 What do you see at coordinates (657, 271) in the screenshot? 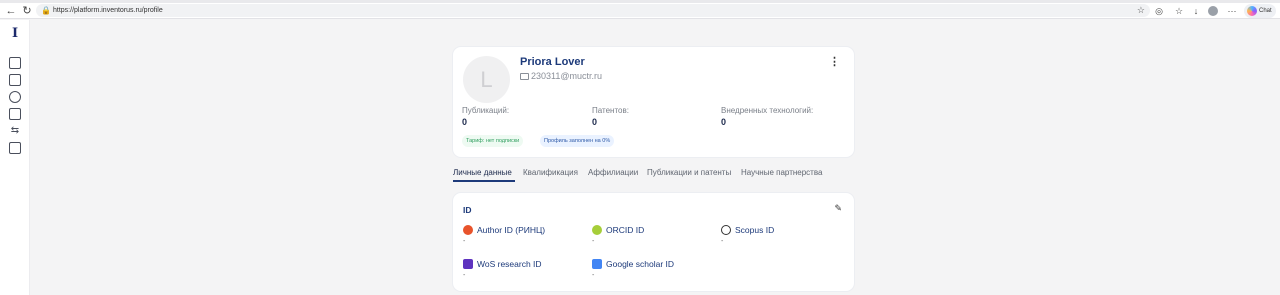
I see `id-item-google-scholar: Google scholar ID -` at bounding box center [657, 271].